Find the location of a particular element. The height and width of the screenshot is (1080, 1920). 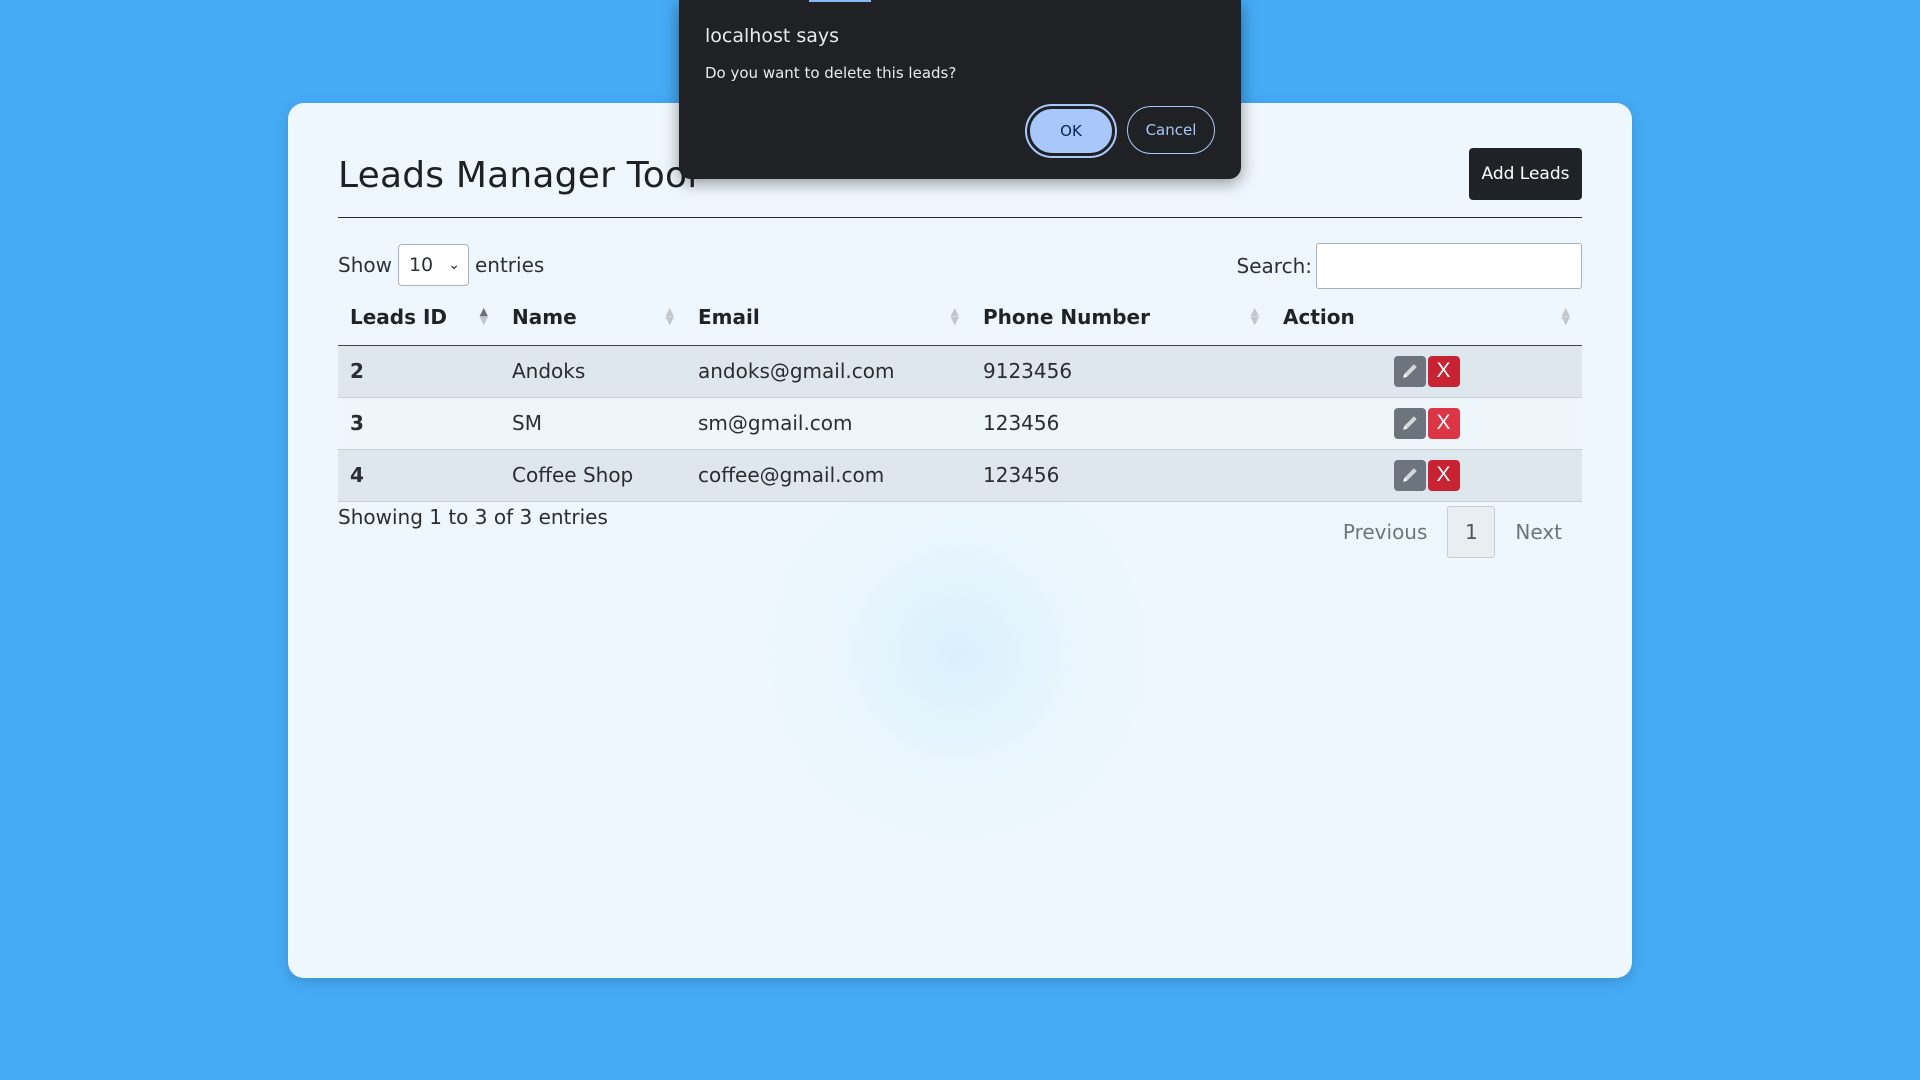

lead-id-cell: 3 is located at coordinates (419, 423).